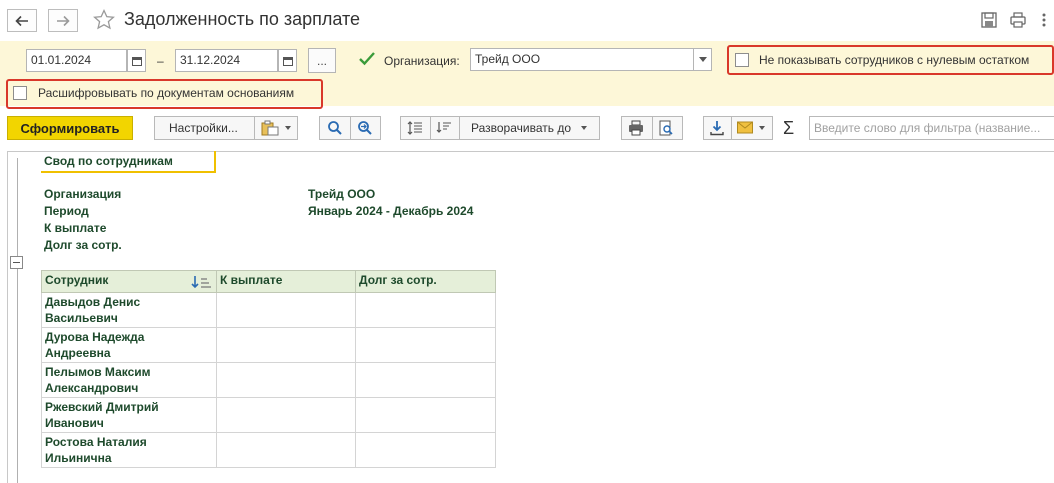 The height and width of the screenshot is (483, 1054). Describe the element at coordinates (226, 60) in the screenshot. I see `date-to-field: 31.12.2024` at that location.